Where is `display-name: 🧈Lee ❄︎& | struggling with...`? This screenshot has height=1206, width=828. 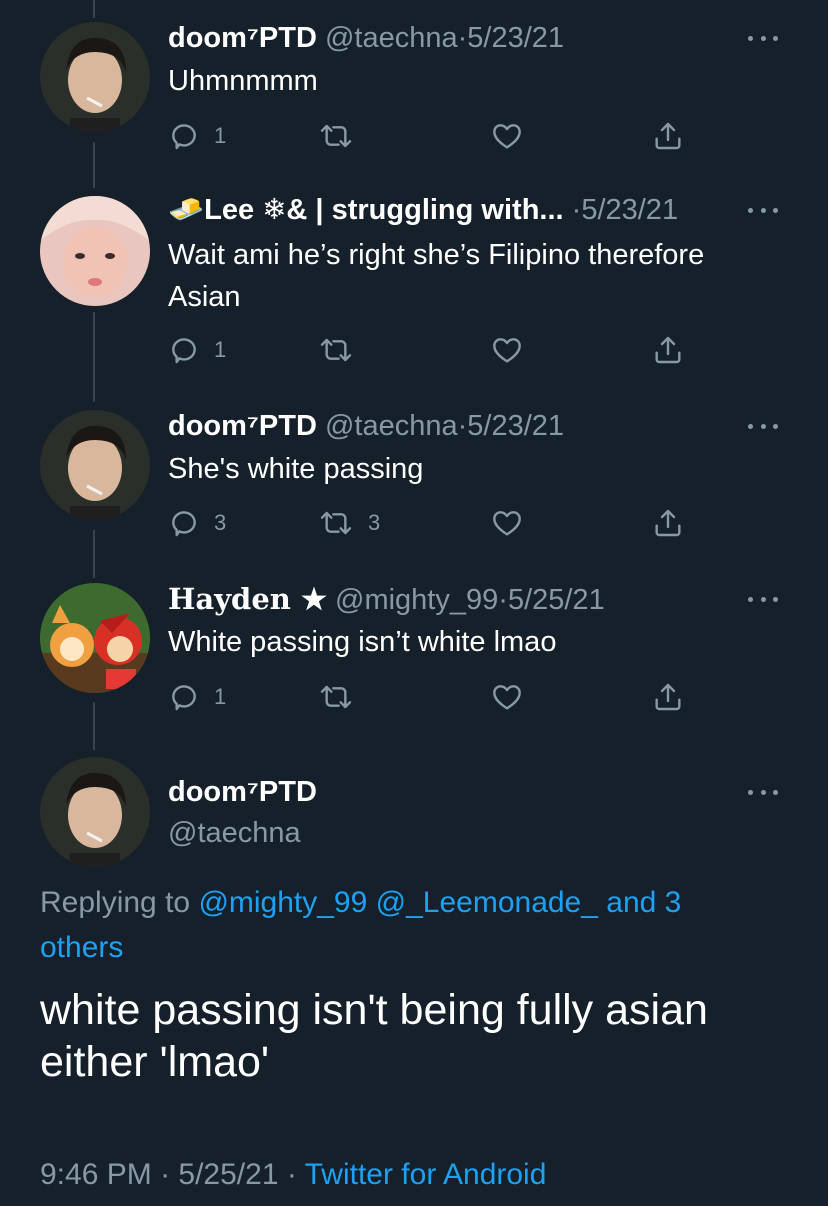 display-name: 🧈Lee ❄︎& | struggling with... is located at coordinates (366, 210).